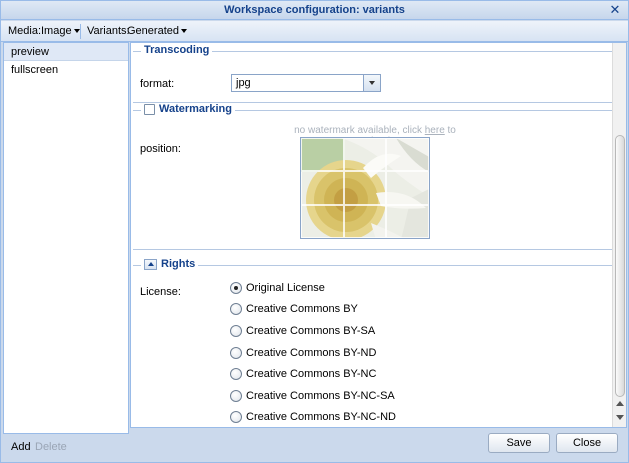 This screenshot has width=629, height=463. I want to click on license-option-cc-by-nc-sa: Creative Commons BY-NC-SA, so click(312, 396).